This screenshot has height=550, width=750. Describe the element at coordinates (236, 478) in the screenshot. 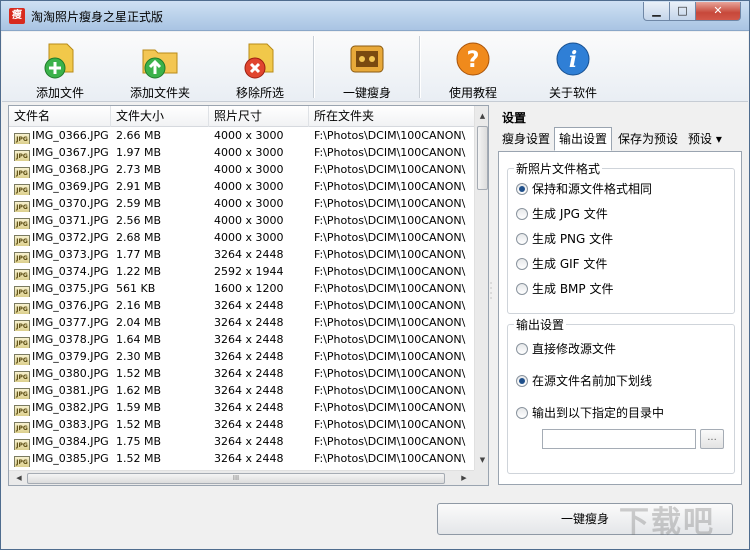

I see `horizontal-scroll-thumb: III` at that location.